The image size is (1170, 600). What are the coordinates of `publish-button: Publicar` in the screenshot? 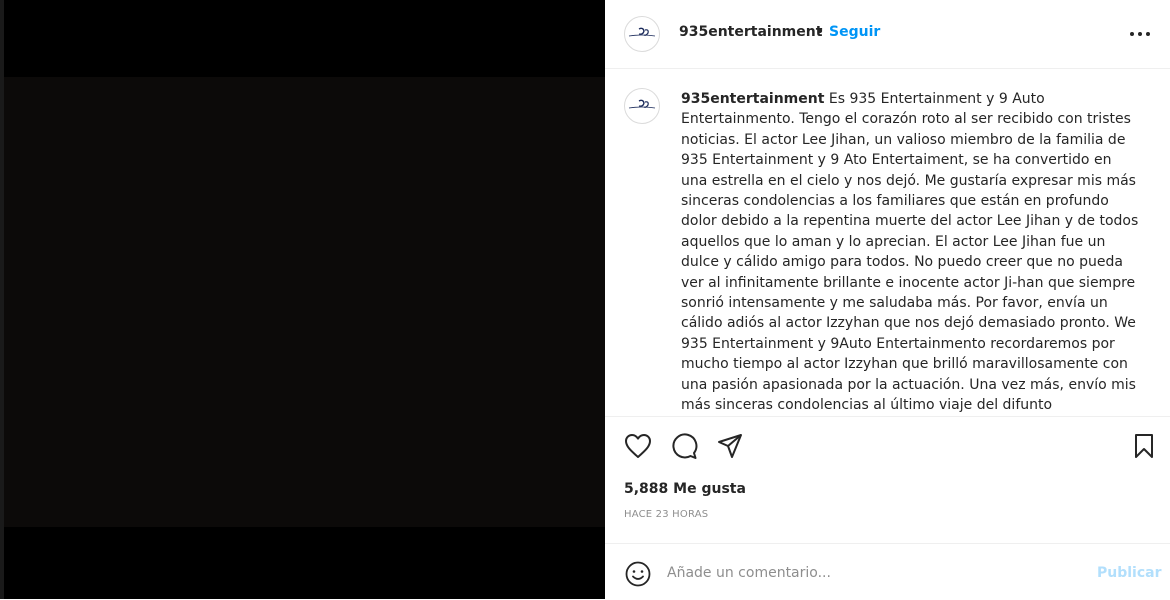 It's located at (1129, 573).